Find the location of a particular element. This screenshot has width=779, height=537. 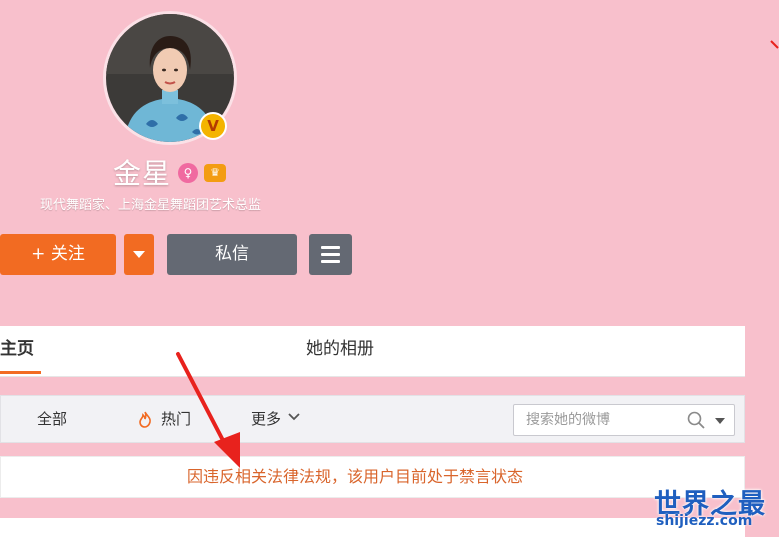

search-icon is located at coordinates (696, 420).